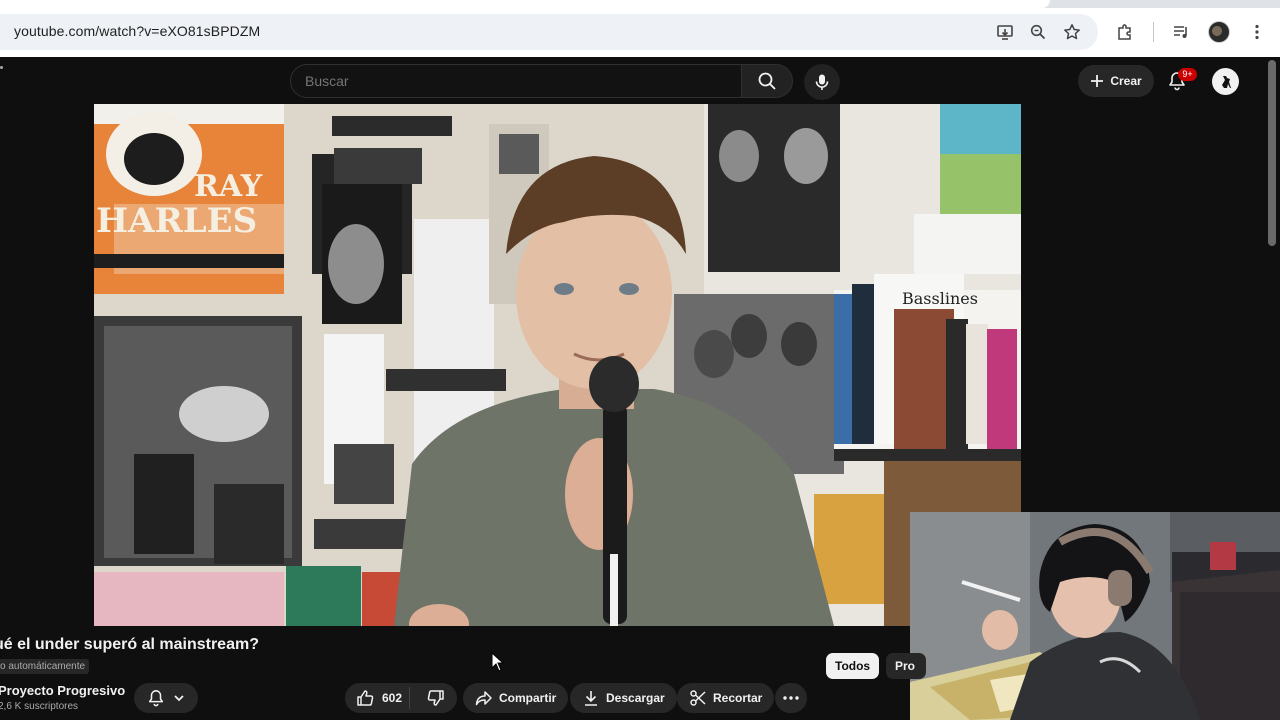 The height and width of the screenshot is (720, 1280). Describe the element at coordinates (1187, 74) in the screenshot. I see `notification-badge: 9+` at that location.